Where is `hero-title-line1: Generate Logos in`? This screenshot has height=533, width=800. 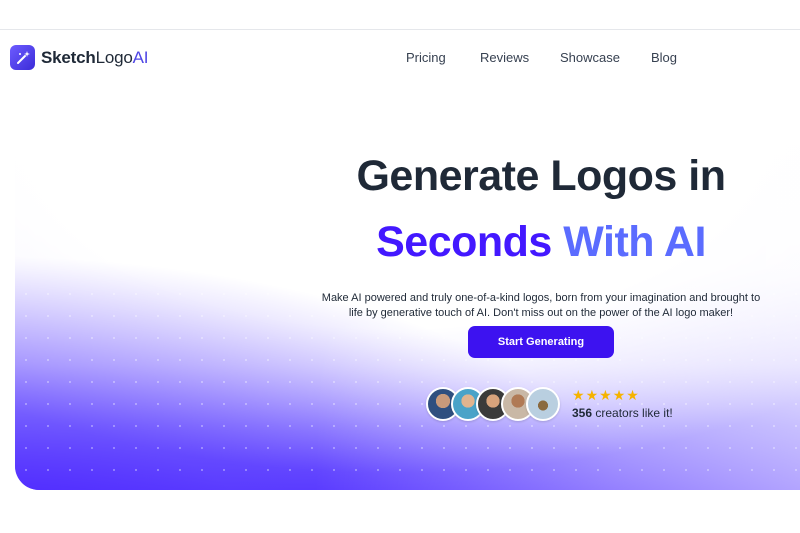 hero-title-line1: Generate Logos in is located at coordinates (541, 176).